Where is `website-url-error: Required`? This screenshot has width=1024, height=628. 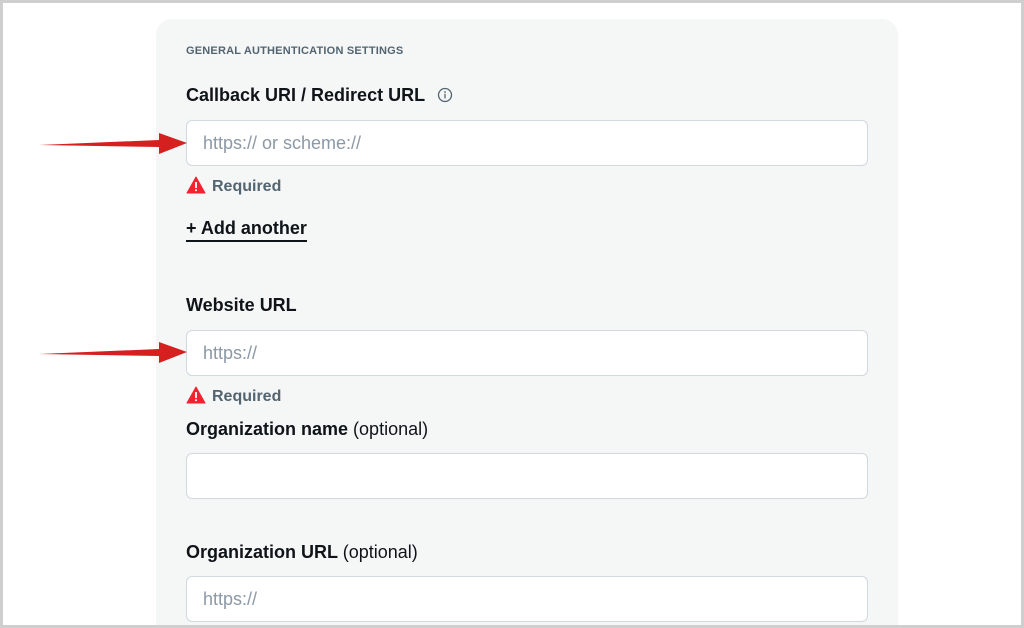
website-url-error: Required is located at coordinates (233, 396).